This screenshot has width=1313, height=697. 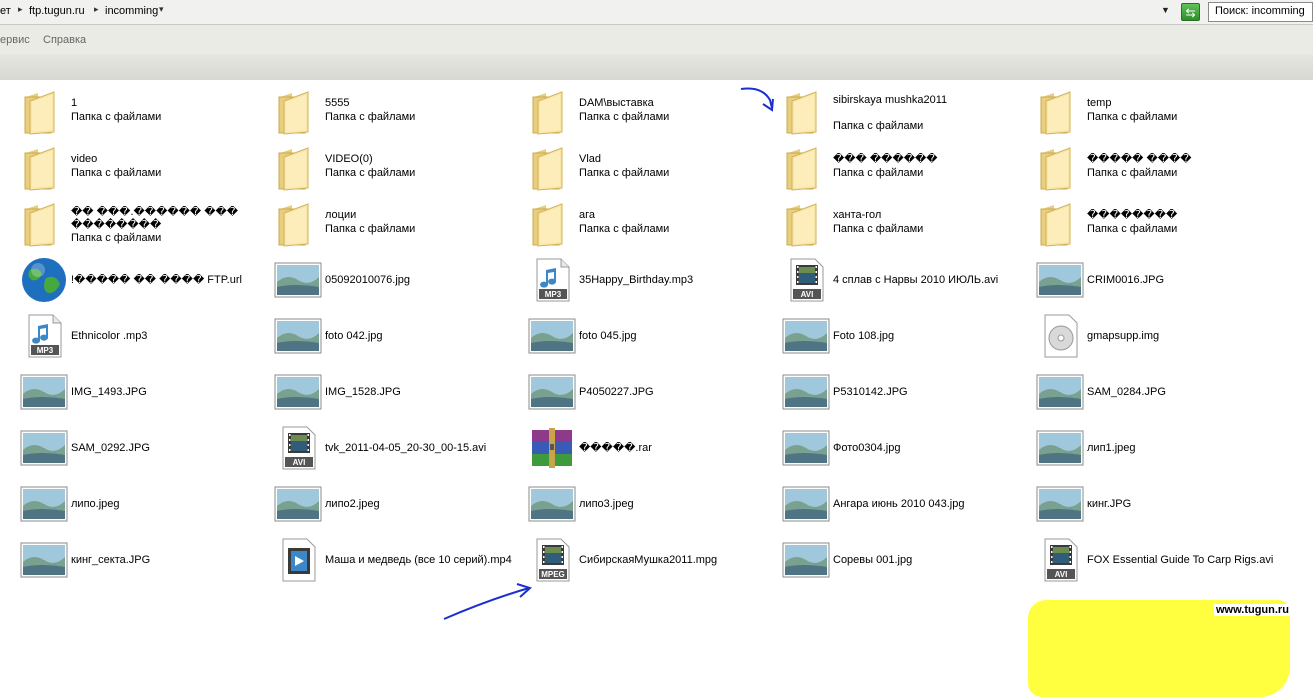 What do you see at coordinates (1252, 610) in the screenshot?
I see `watermark: www.tugun.ru` at bounding box center [1252, 610].